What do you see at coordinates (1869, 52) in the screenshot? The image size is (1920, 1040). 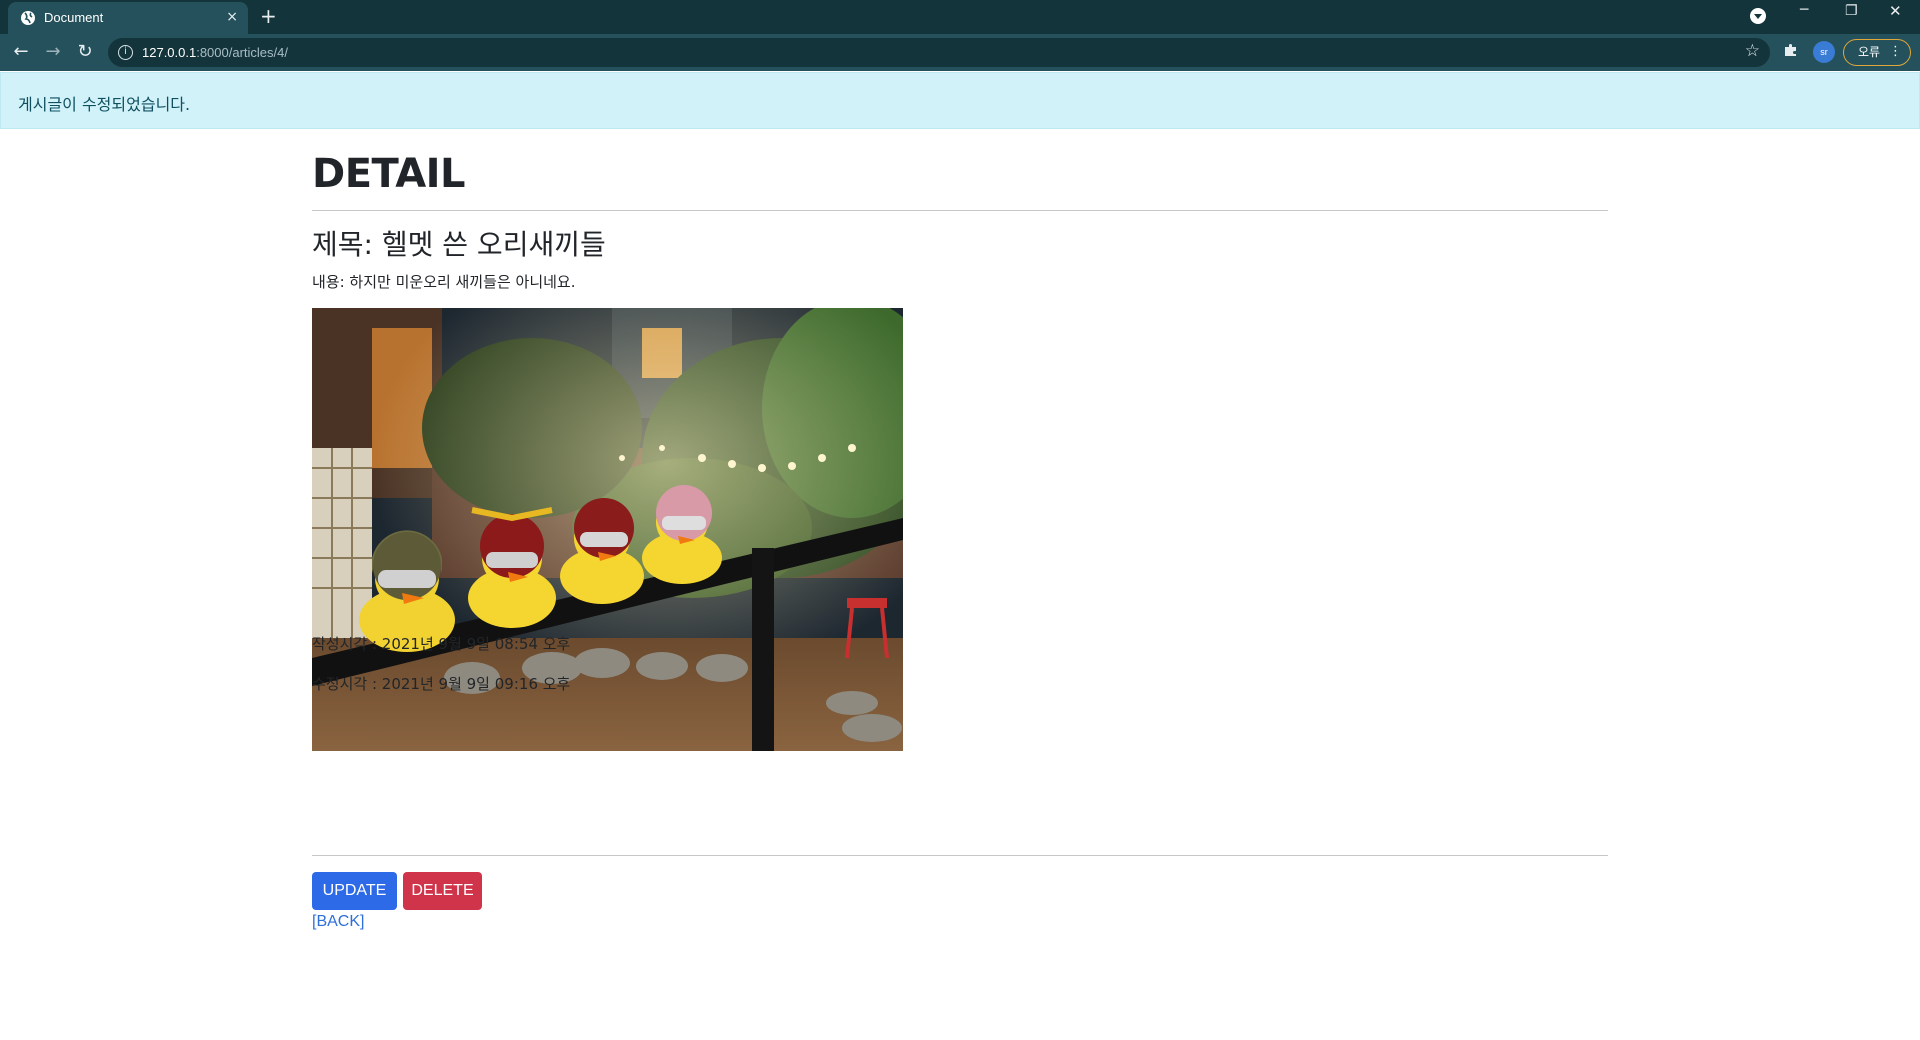 I see `error-label: 오류` at bounding box center [1869, 52].